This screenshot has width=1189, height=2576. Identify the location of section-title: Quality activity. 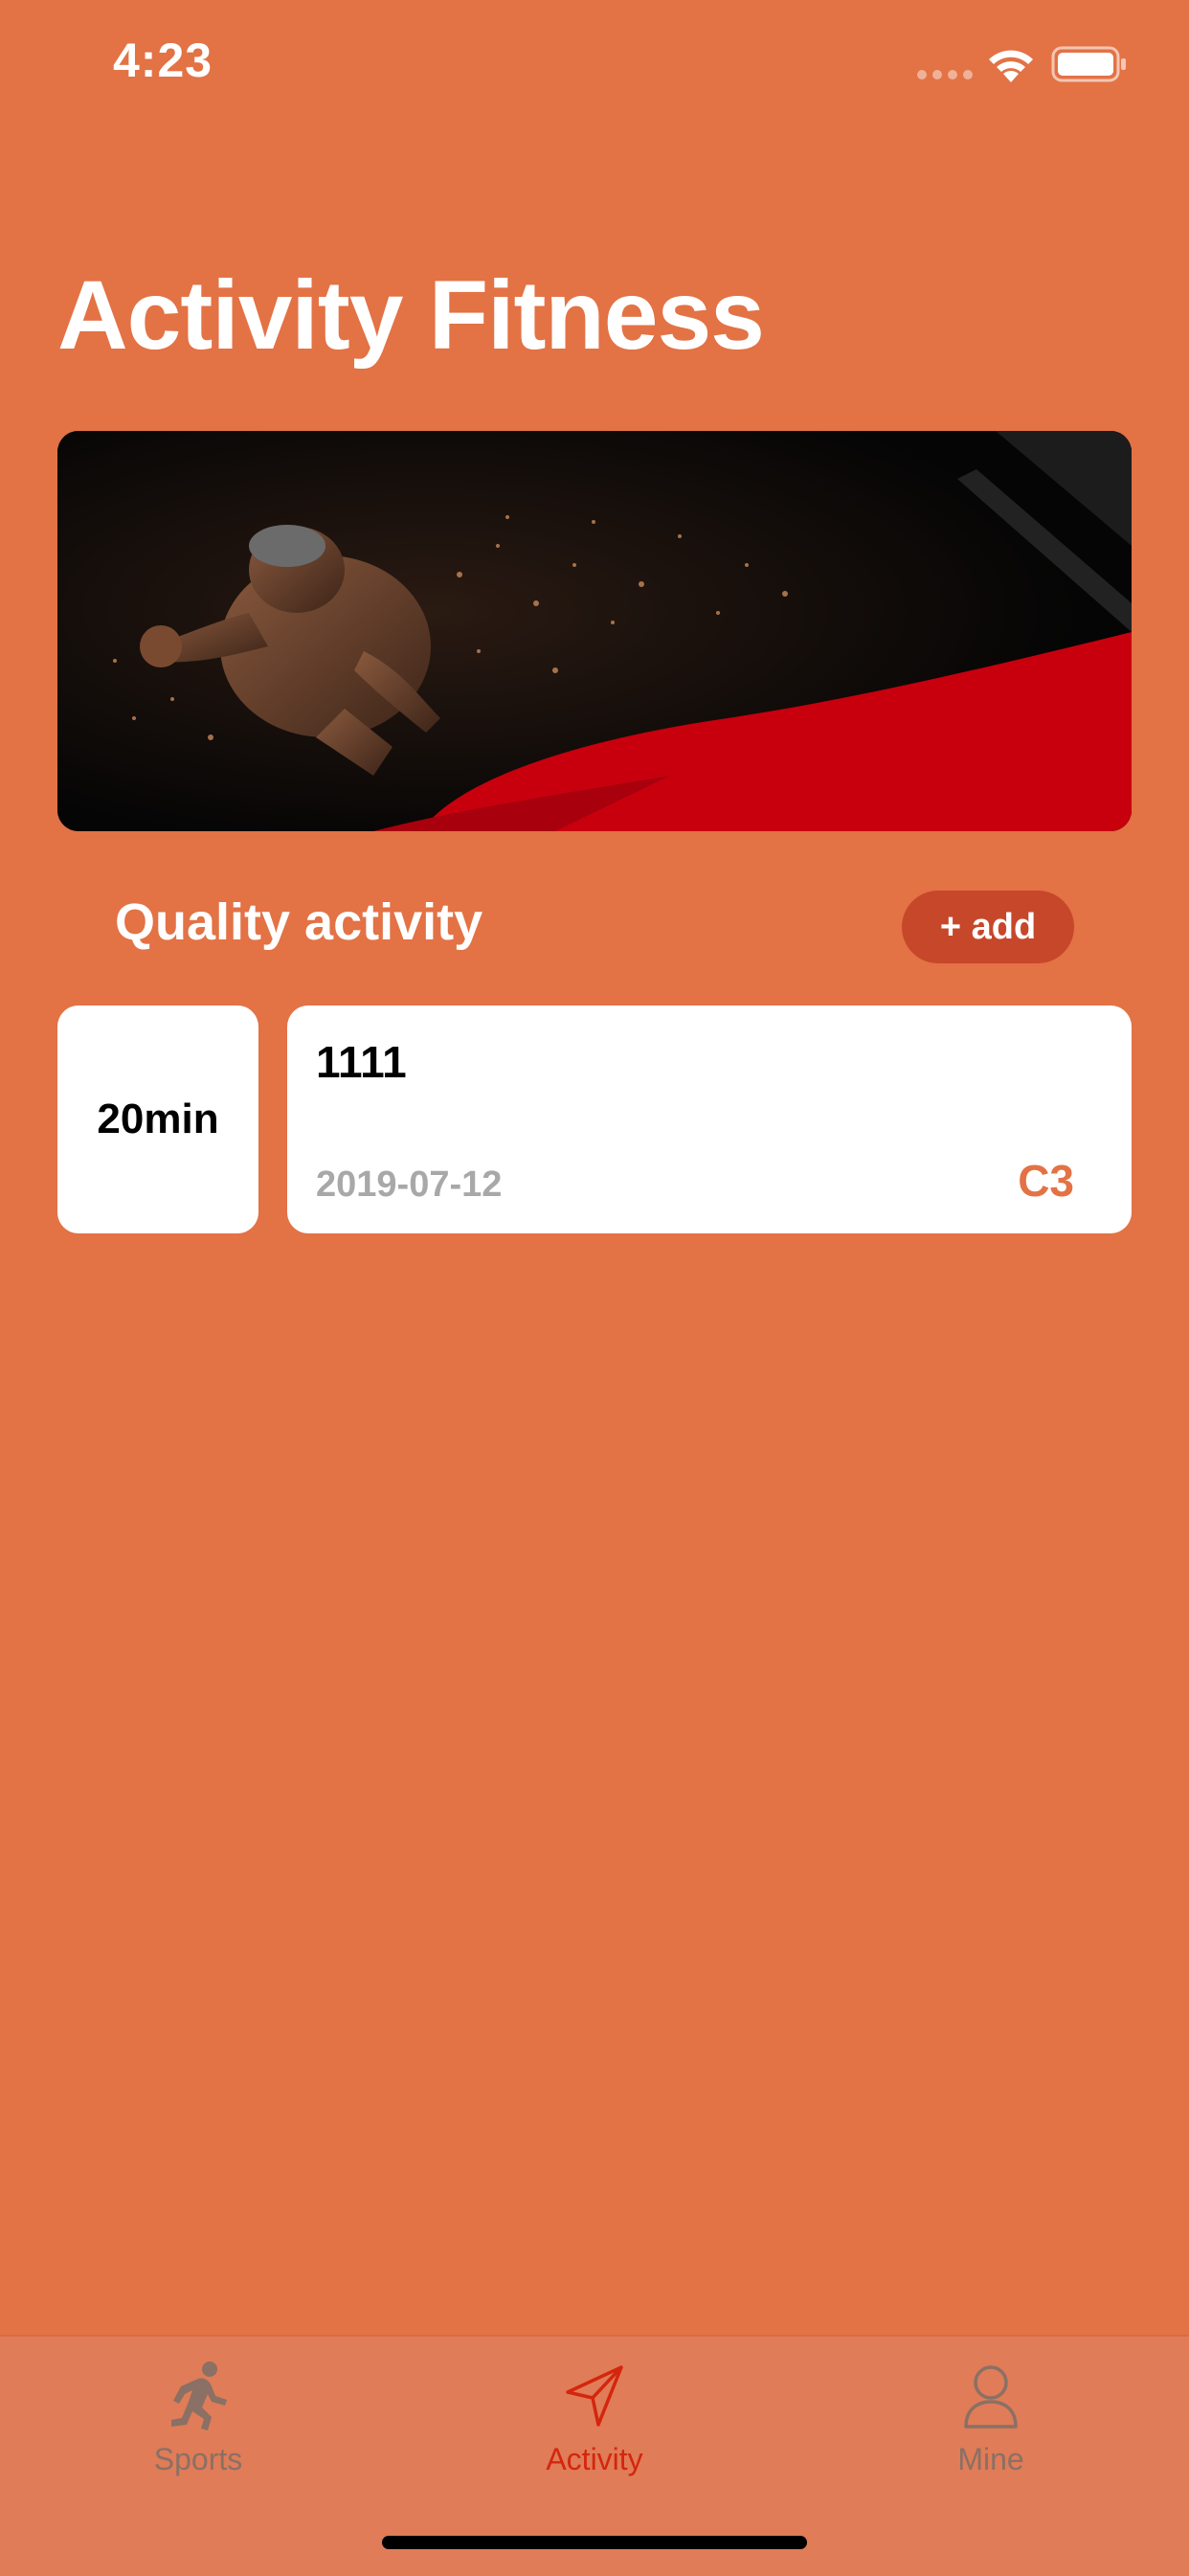
(299, 922).